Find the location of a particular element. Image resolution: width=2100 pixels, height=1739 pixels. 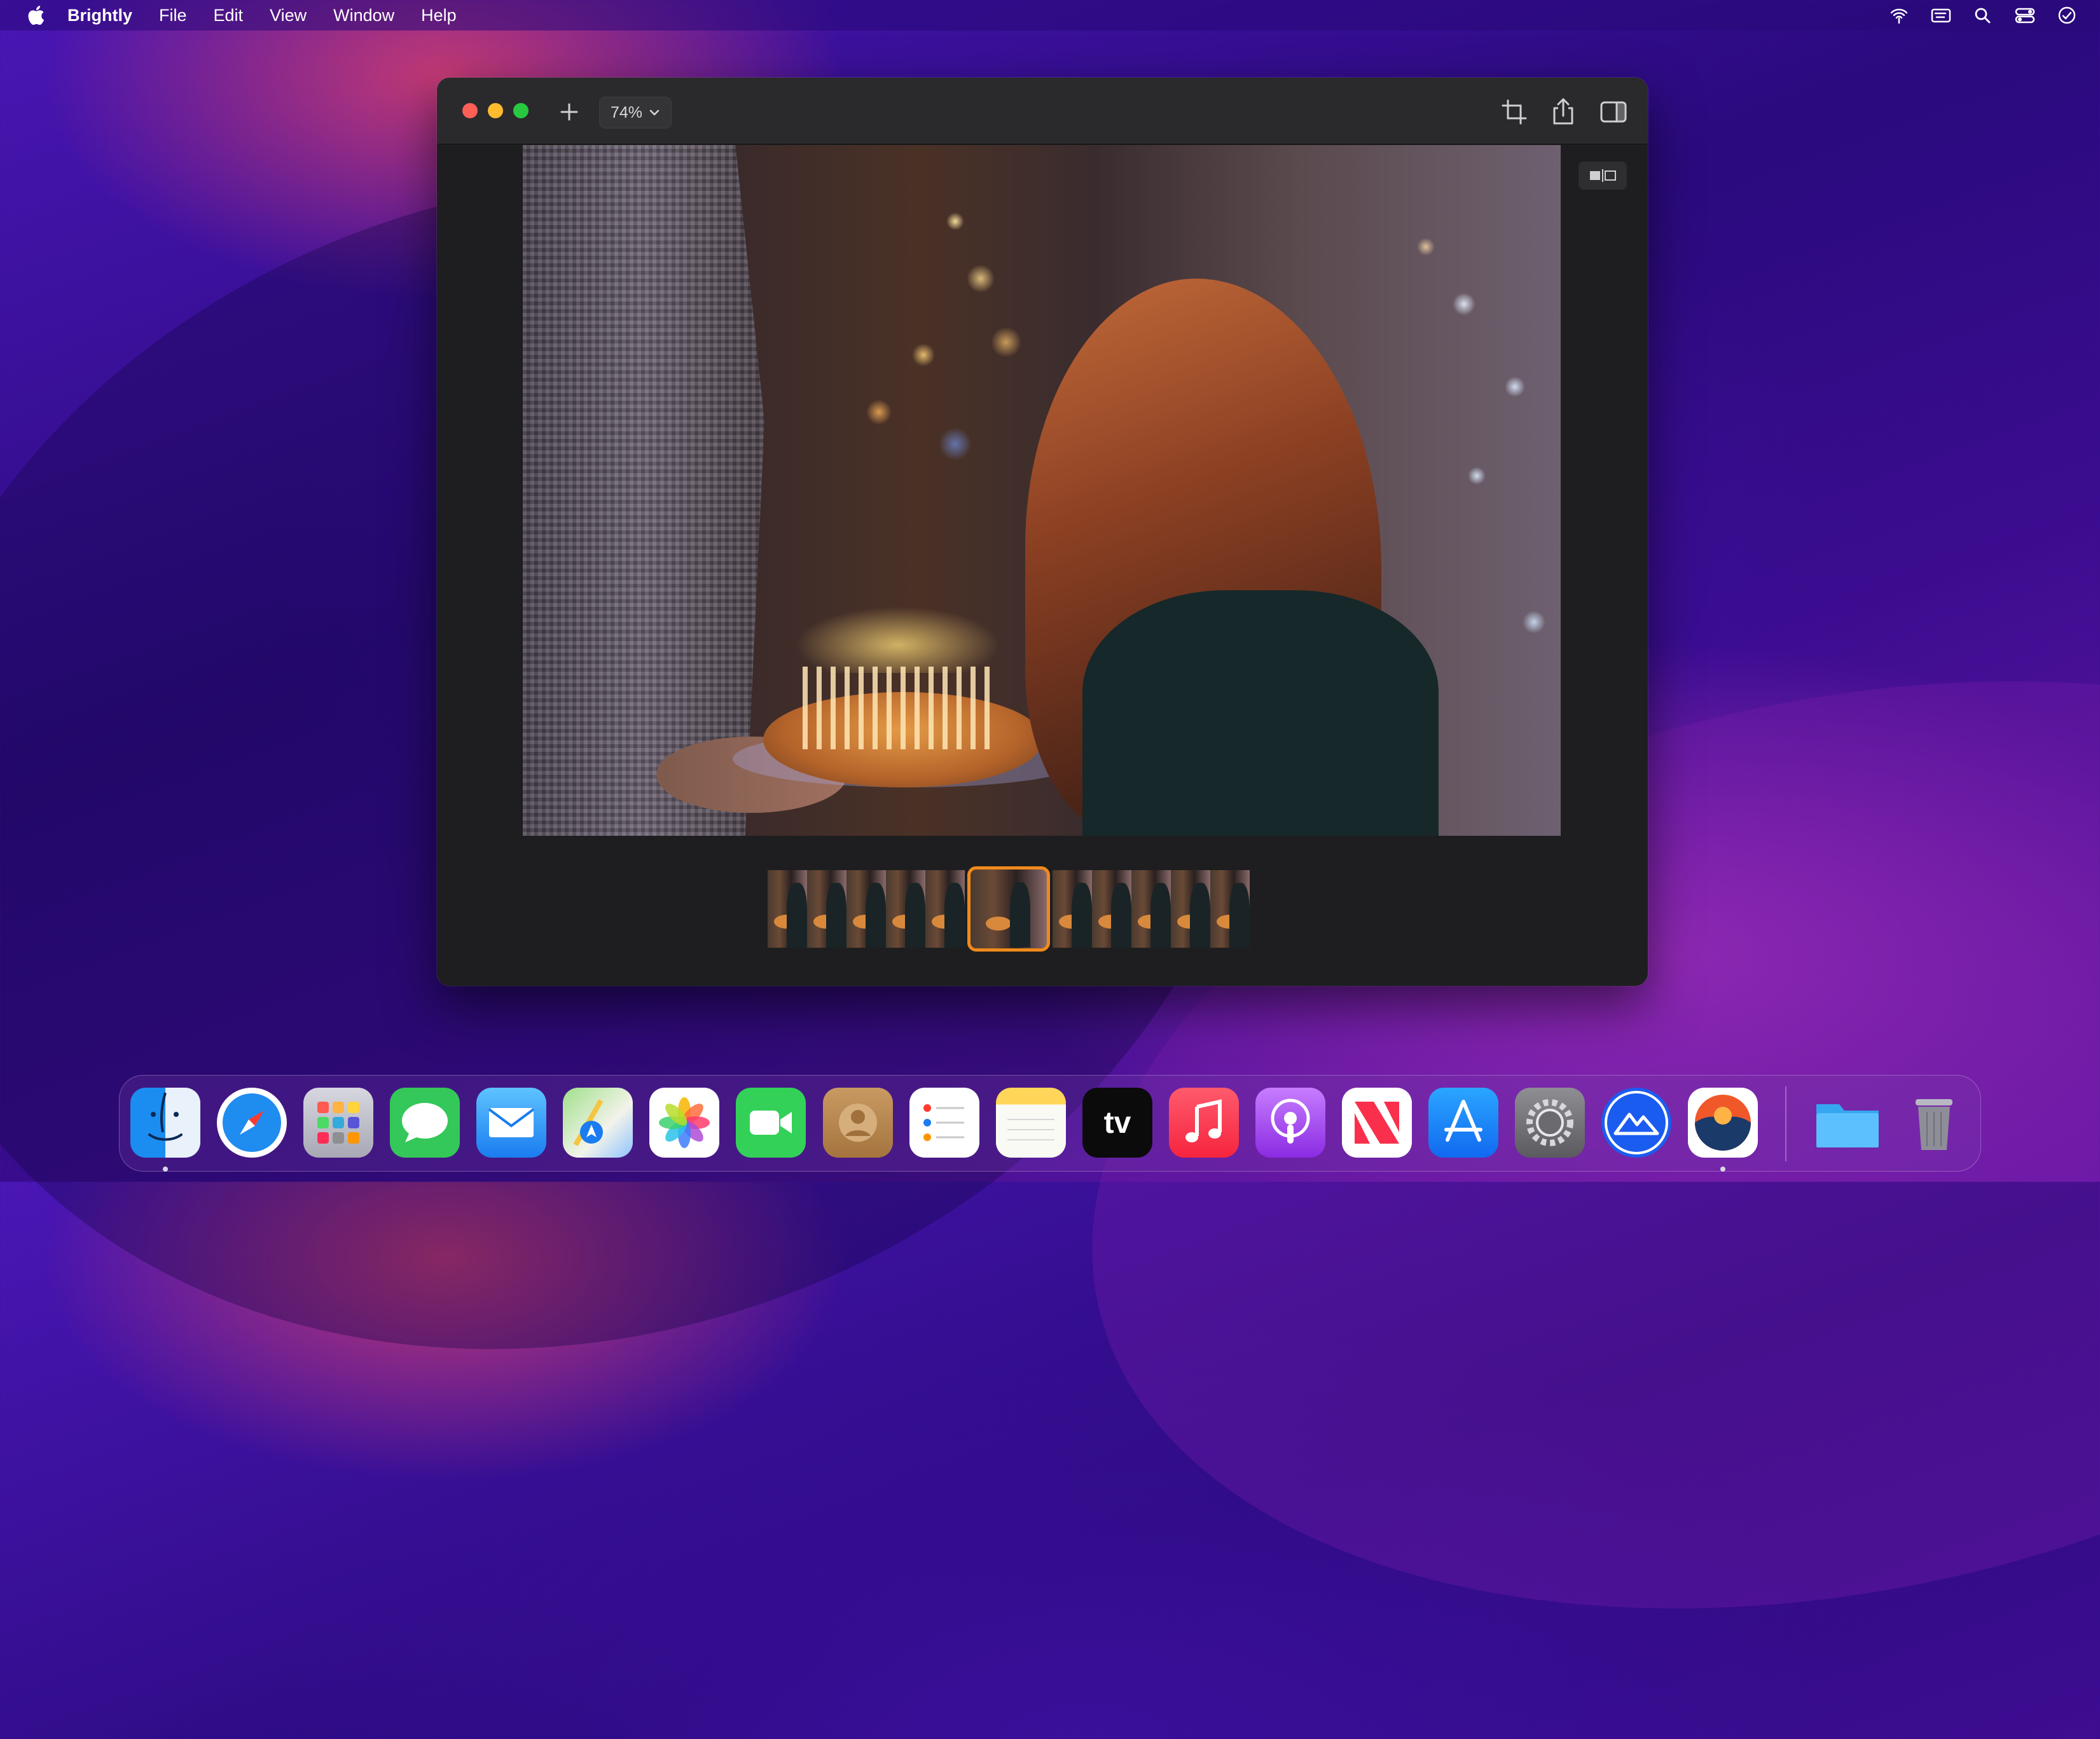

reminders-icon is located at coordinates (943, 1122).